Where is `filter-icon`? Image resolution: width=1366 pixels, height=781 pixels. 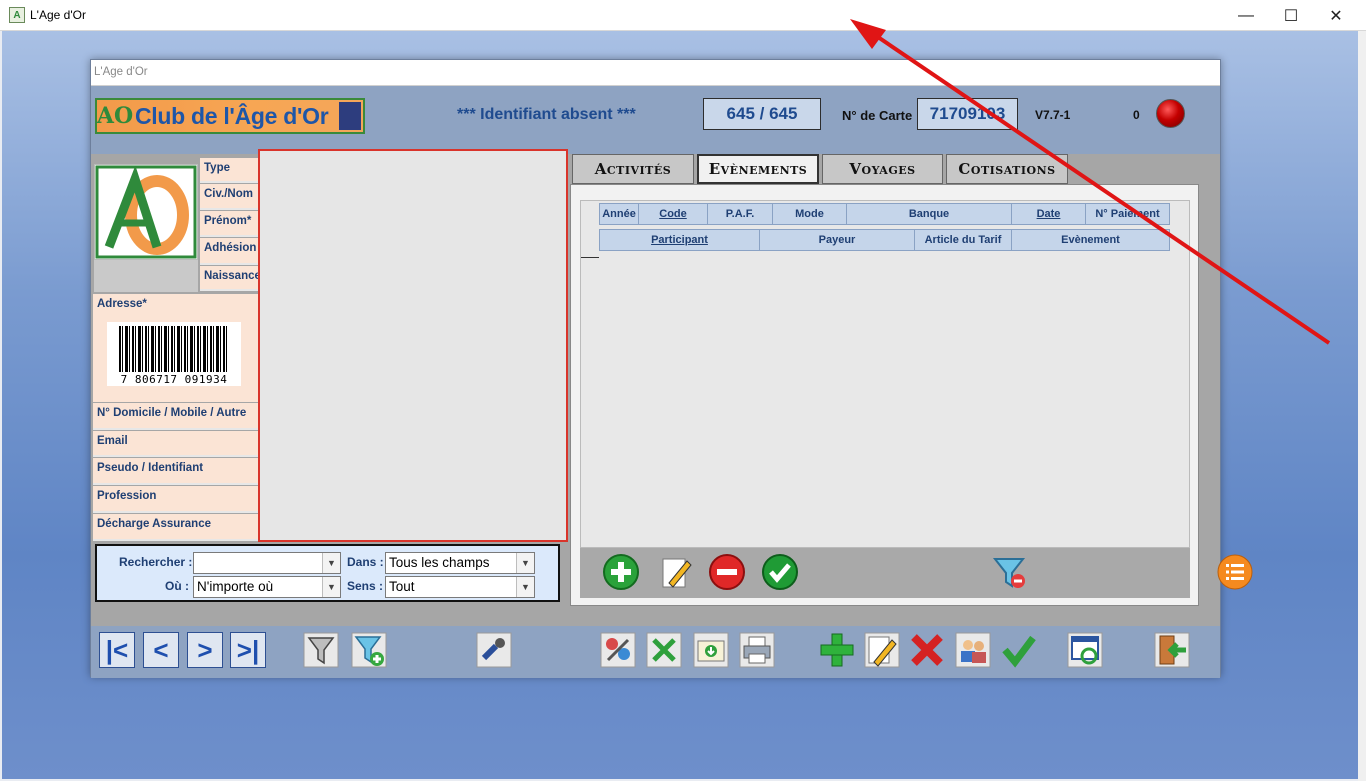 filter-icon is located at coordinates (321, 650).